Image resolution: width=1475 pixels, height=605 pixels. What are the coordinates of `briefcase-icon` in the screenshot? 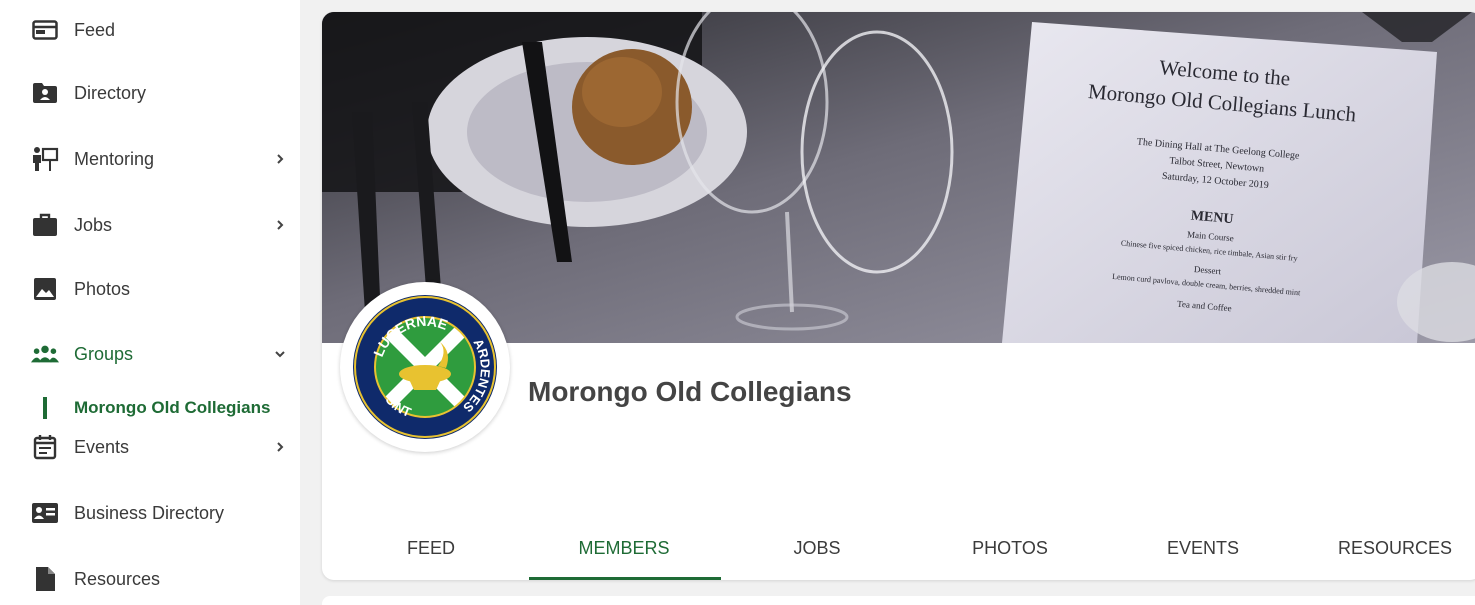 It's located at (45, 225).